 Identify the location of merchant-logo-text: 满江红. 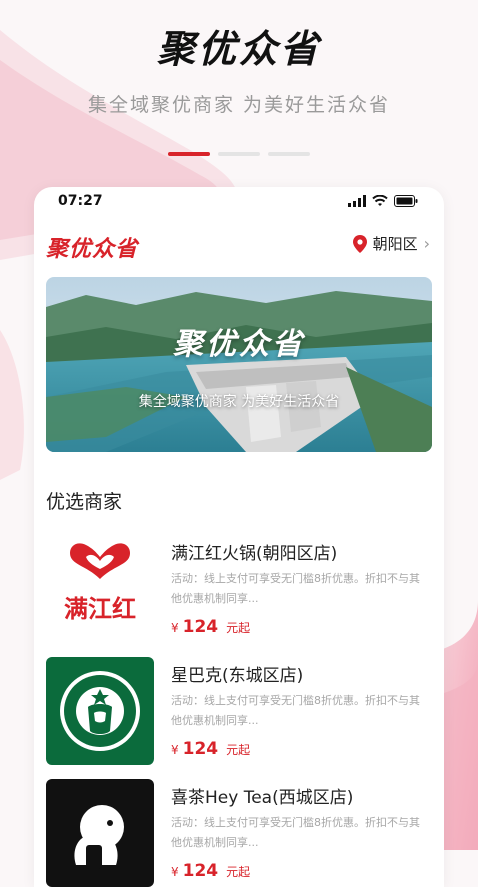
(100, 608).